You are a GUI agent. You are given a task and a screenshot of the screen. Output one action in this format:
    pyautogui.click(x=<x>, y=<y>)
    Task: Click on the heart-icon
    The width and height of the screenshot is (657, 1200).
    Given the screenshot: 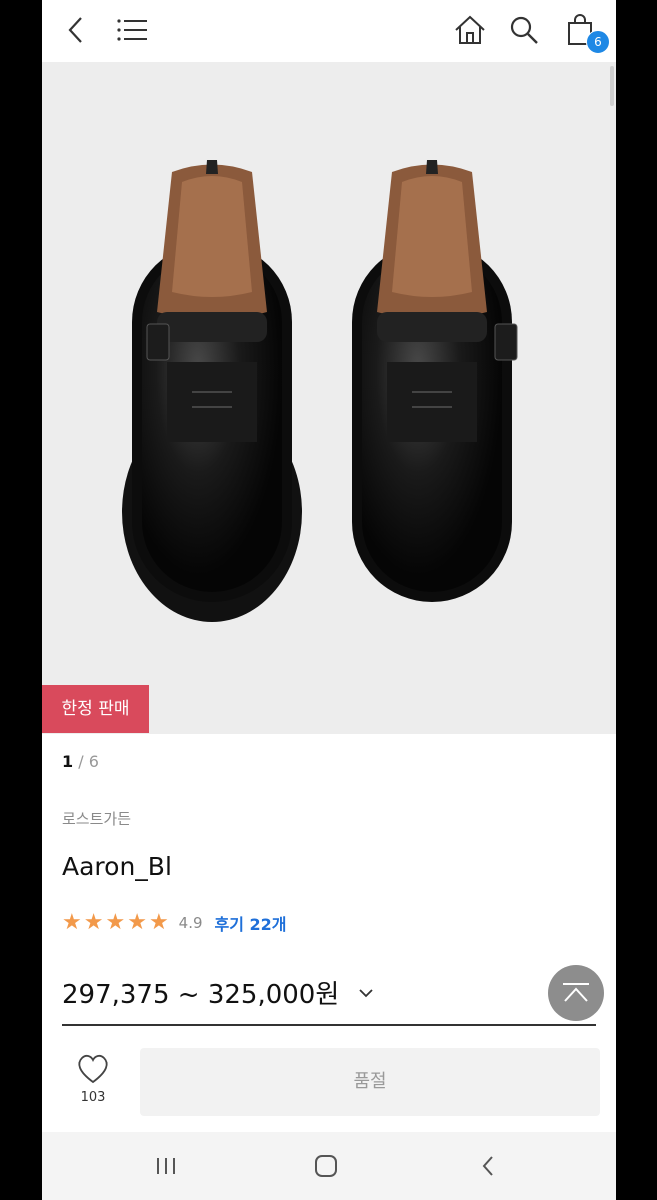 What is the action you would take?
    pyautogui.click(x=93, y=1069)
    